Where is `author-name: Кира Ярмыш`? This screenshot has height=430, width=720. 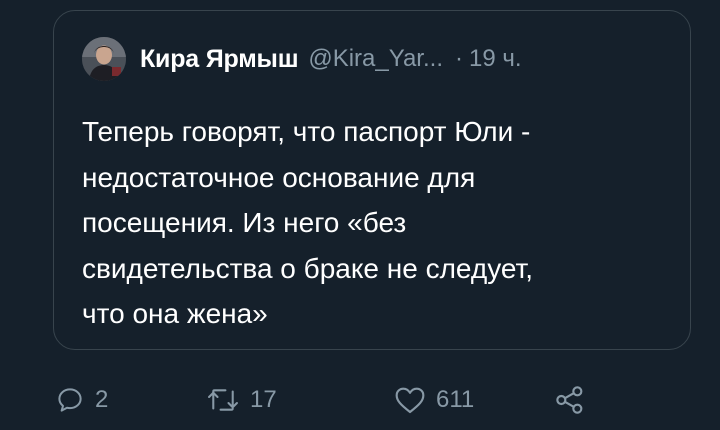 author-name: Кира Ярмыш is located at coordinates (219, 59).